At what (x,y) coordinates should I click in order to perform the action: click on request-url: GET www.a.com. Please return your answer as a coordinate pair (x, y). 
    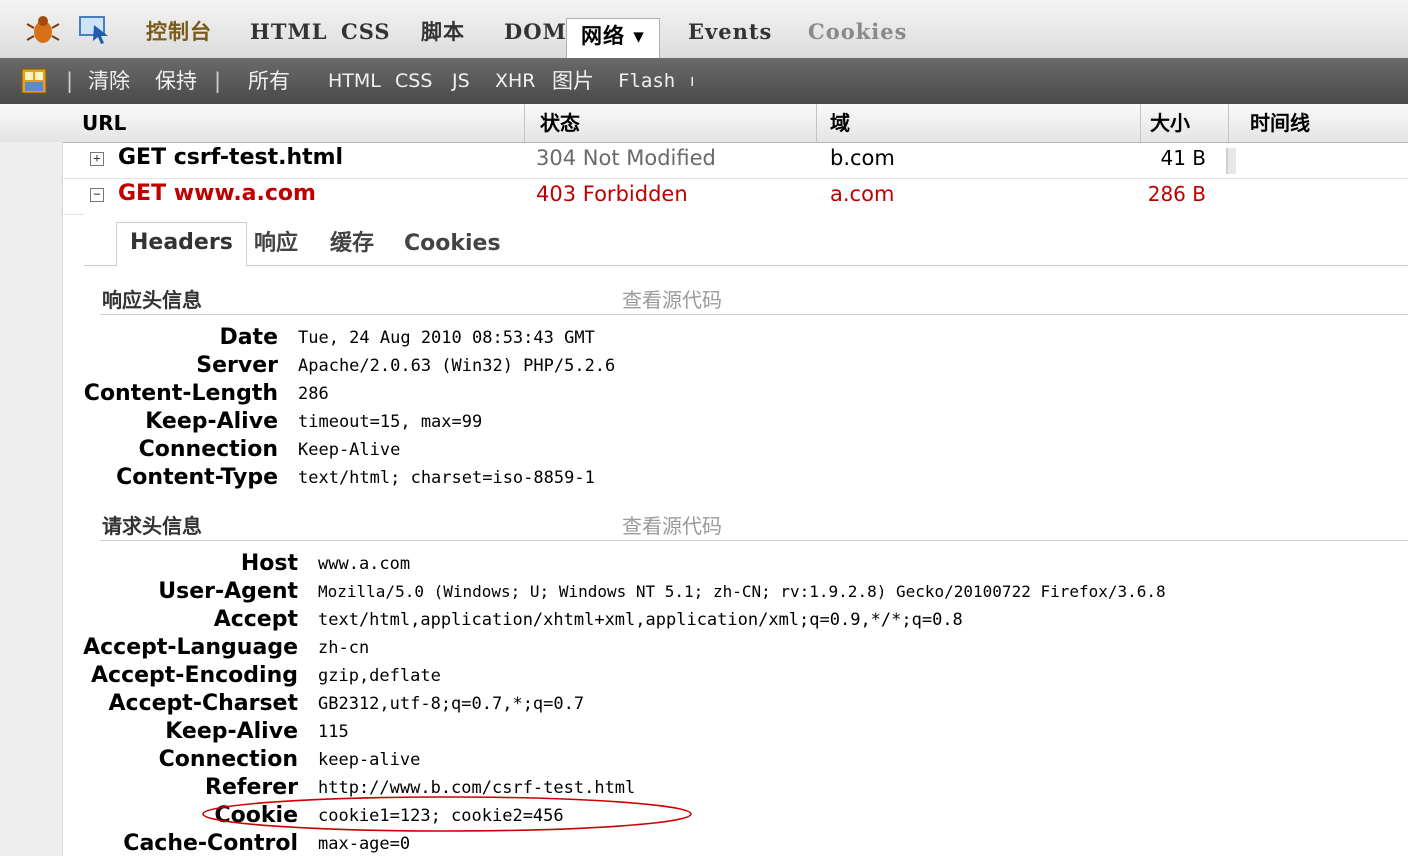
    Looking at the image, I should click on (217, 194).